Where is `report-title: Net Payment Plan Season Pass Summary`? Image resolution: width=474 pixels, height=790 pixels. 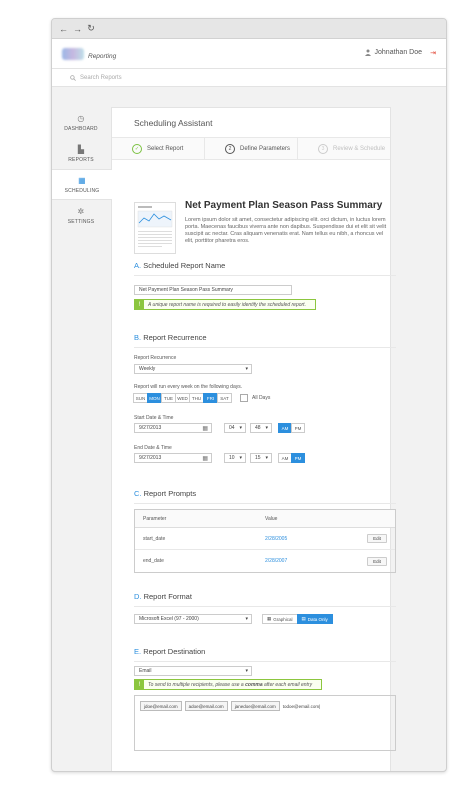 report-title: Net Payment Plan Season Pass Summary is located at coordinates (284, 205).